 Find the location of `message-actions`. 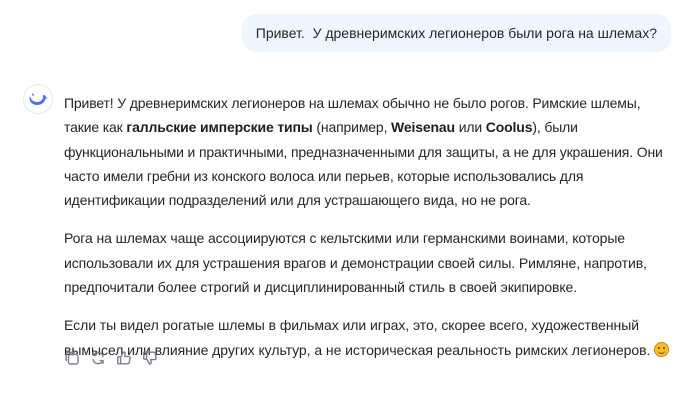

message-actions is located at coordinates (111, 358).